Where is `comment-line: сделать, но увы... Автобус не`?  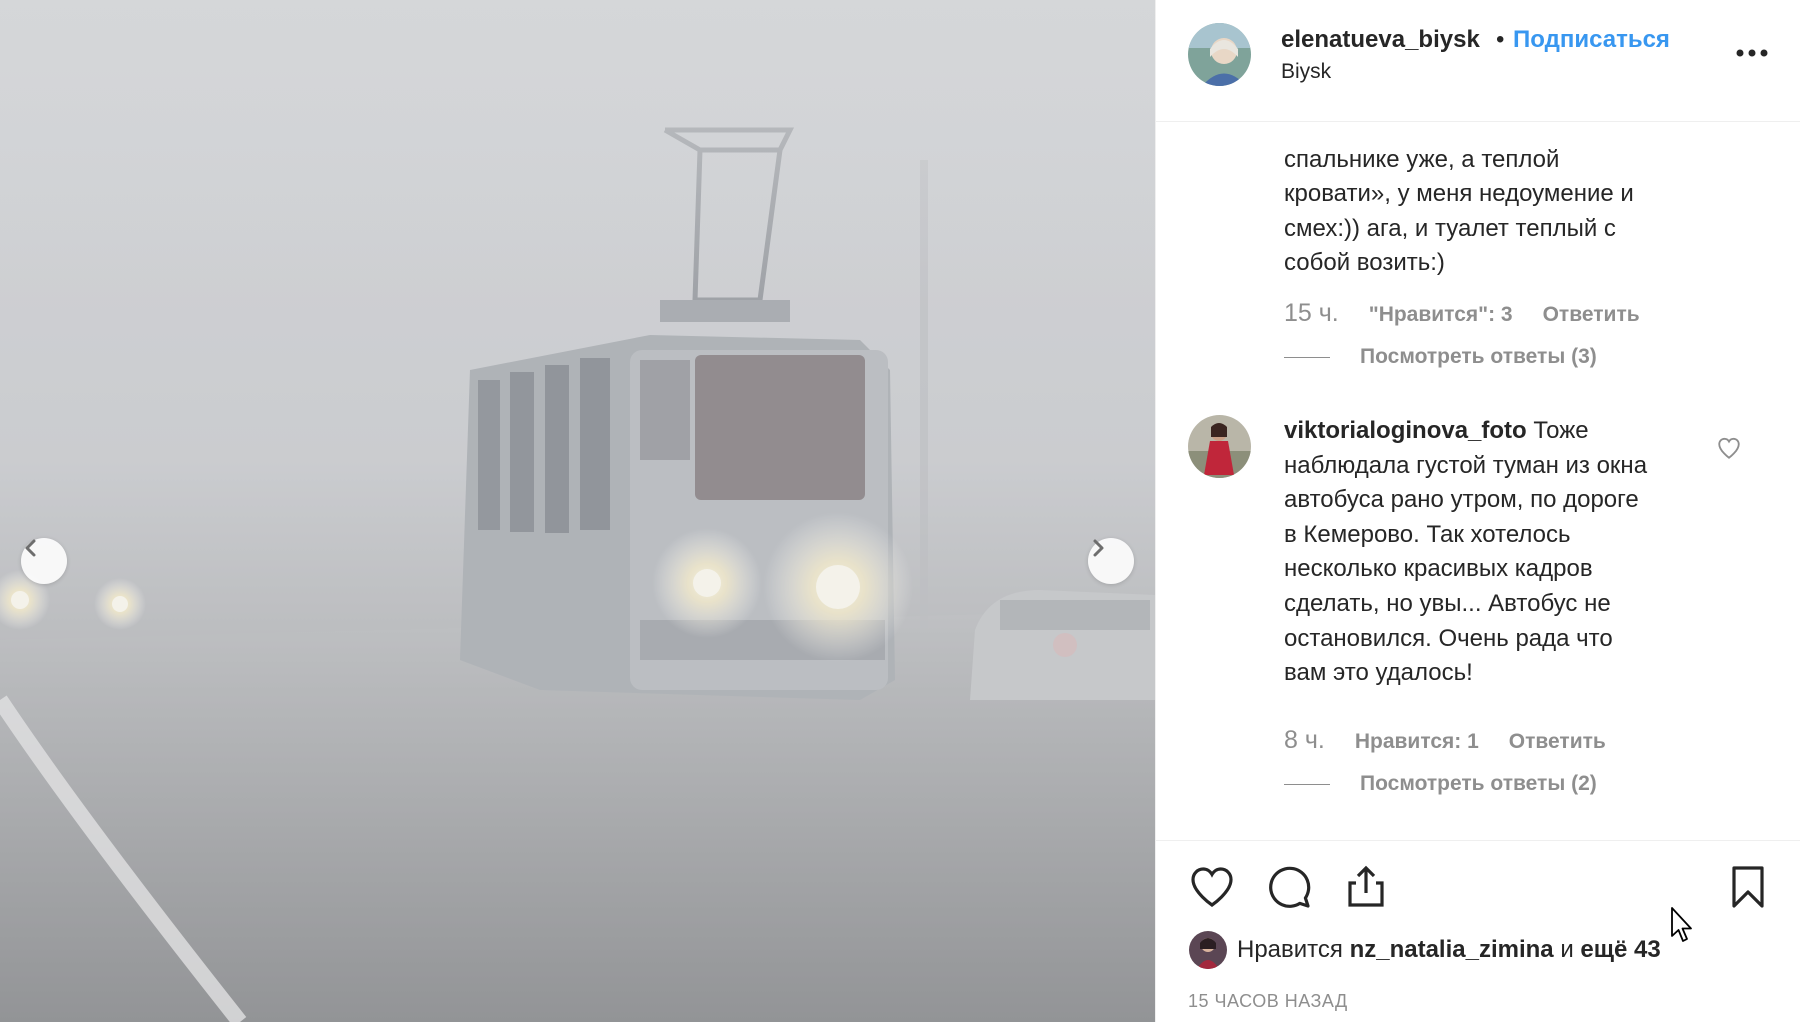
comment-line: сделать, но увы... Автобус не is located at coordinates (1447, 603).